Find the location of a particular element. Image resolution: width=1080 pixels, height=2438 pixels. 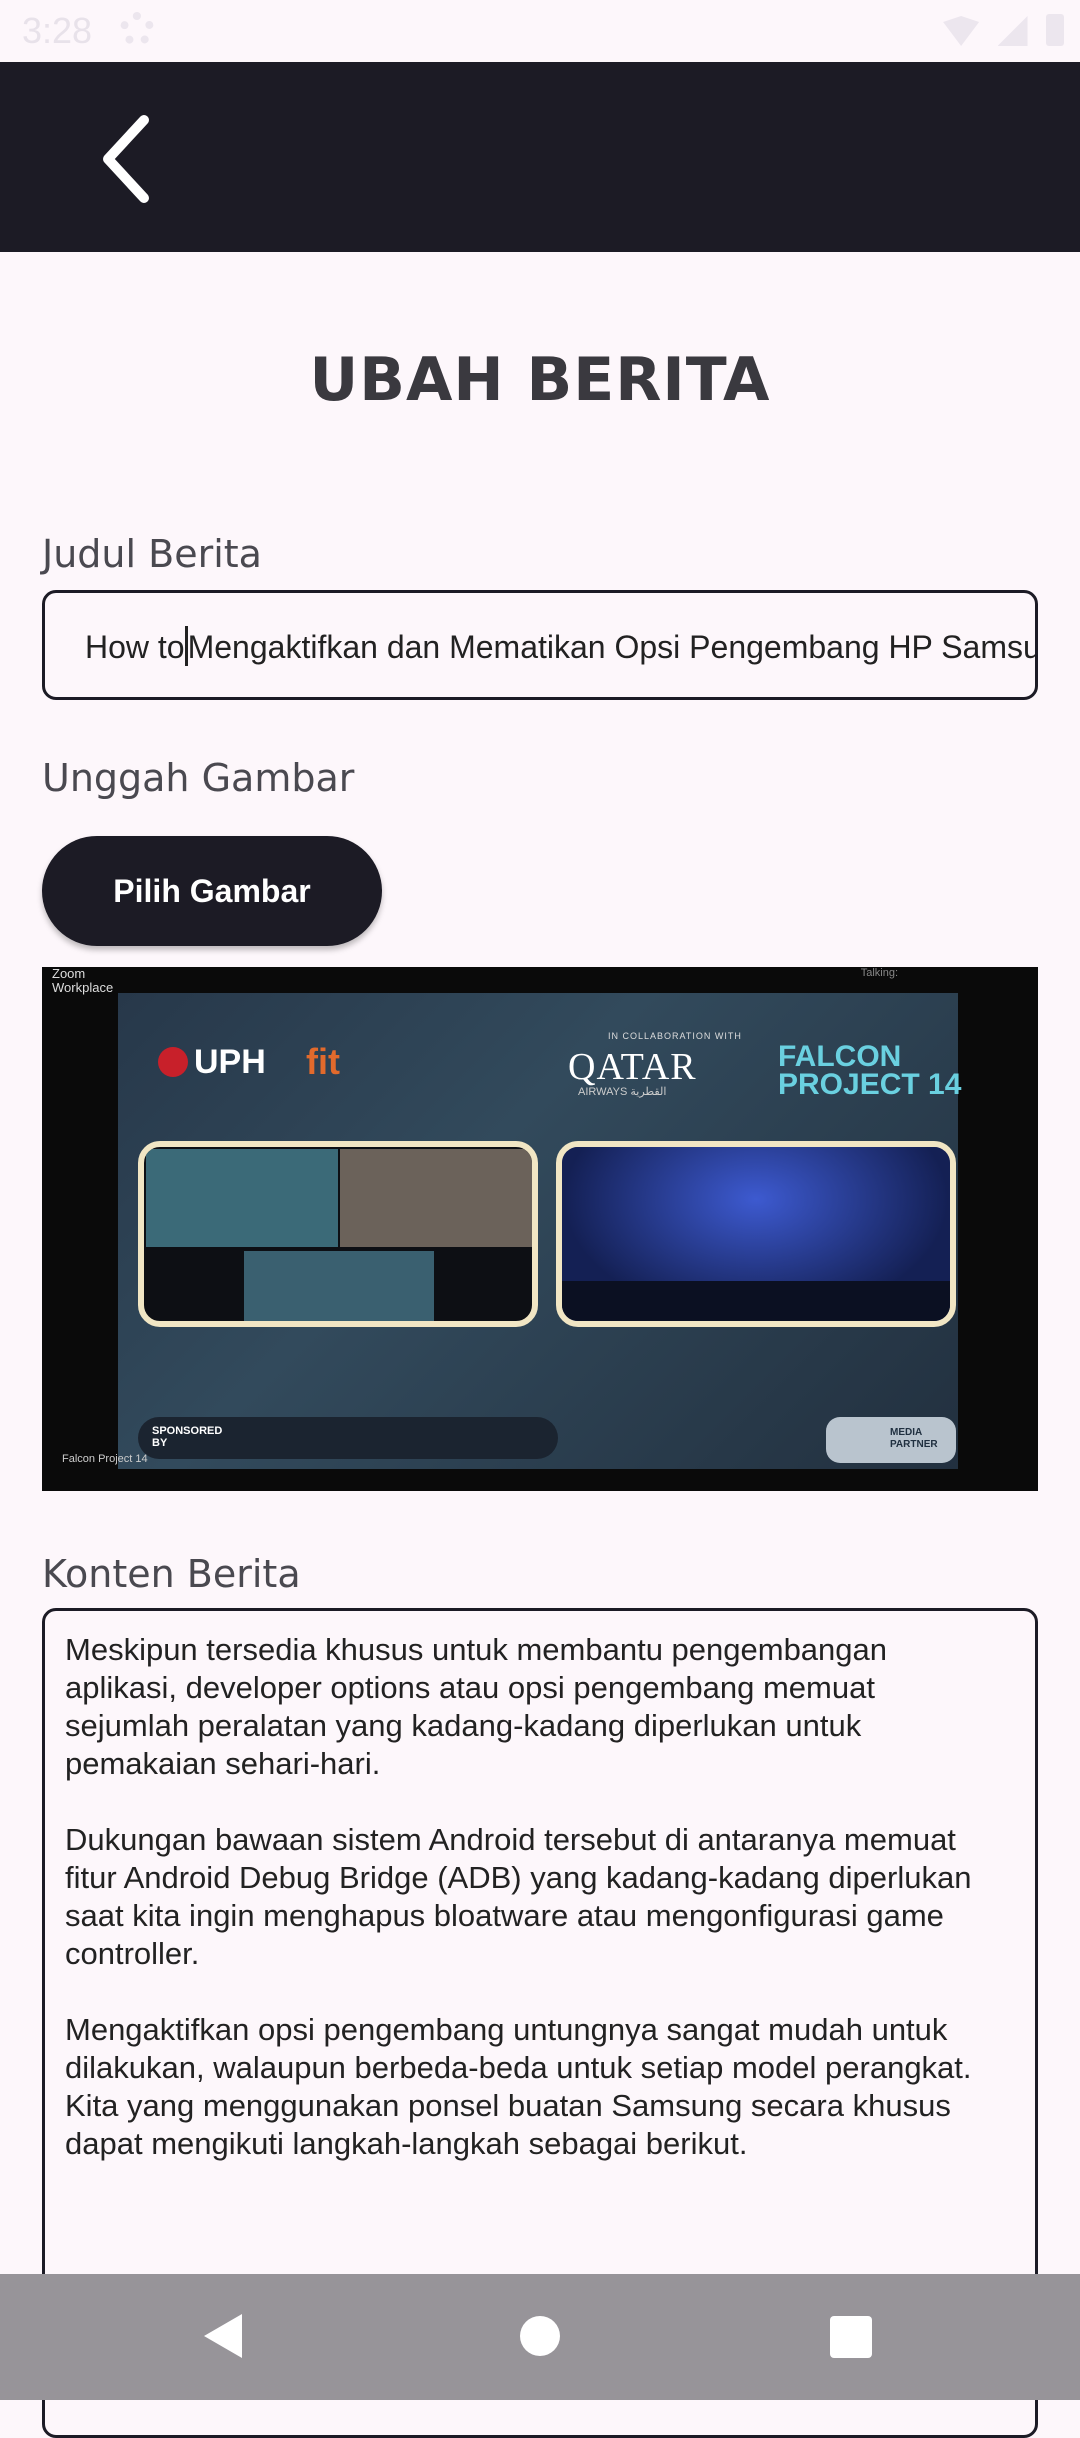

system-nav-bar is located at coordinates (540, 2337).